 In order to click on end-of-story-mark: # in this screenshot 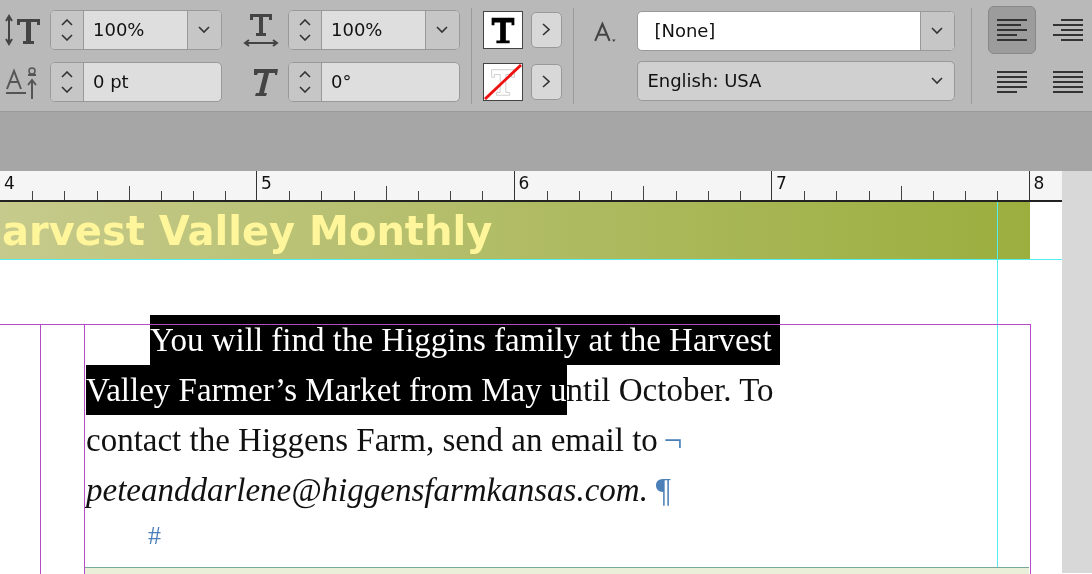, I will do `click(154, 536)`.